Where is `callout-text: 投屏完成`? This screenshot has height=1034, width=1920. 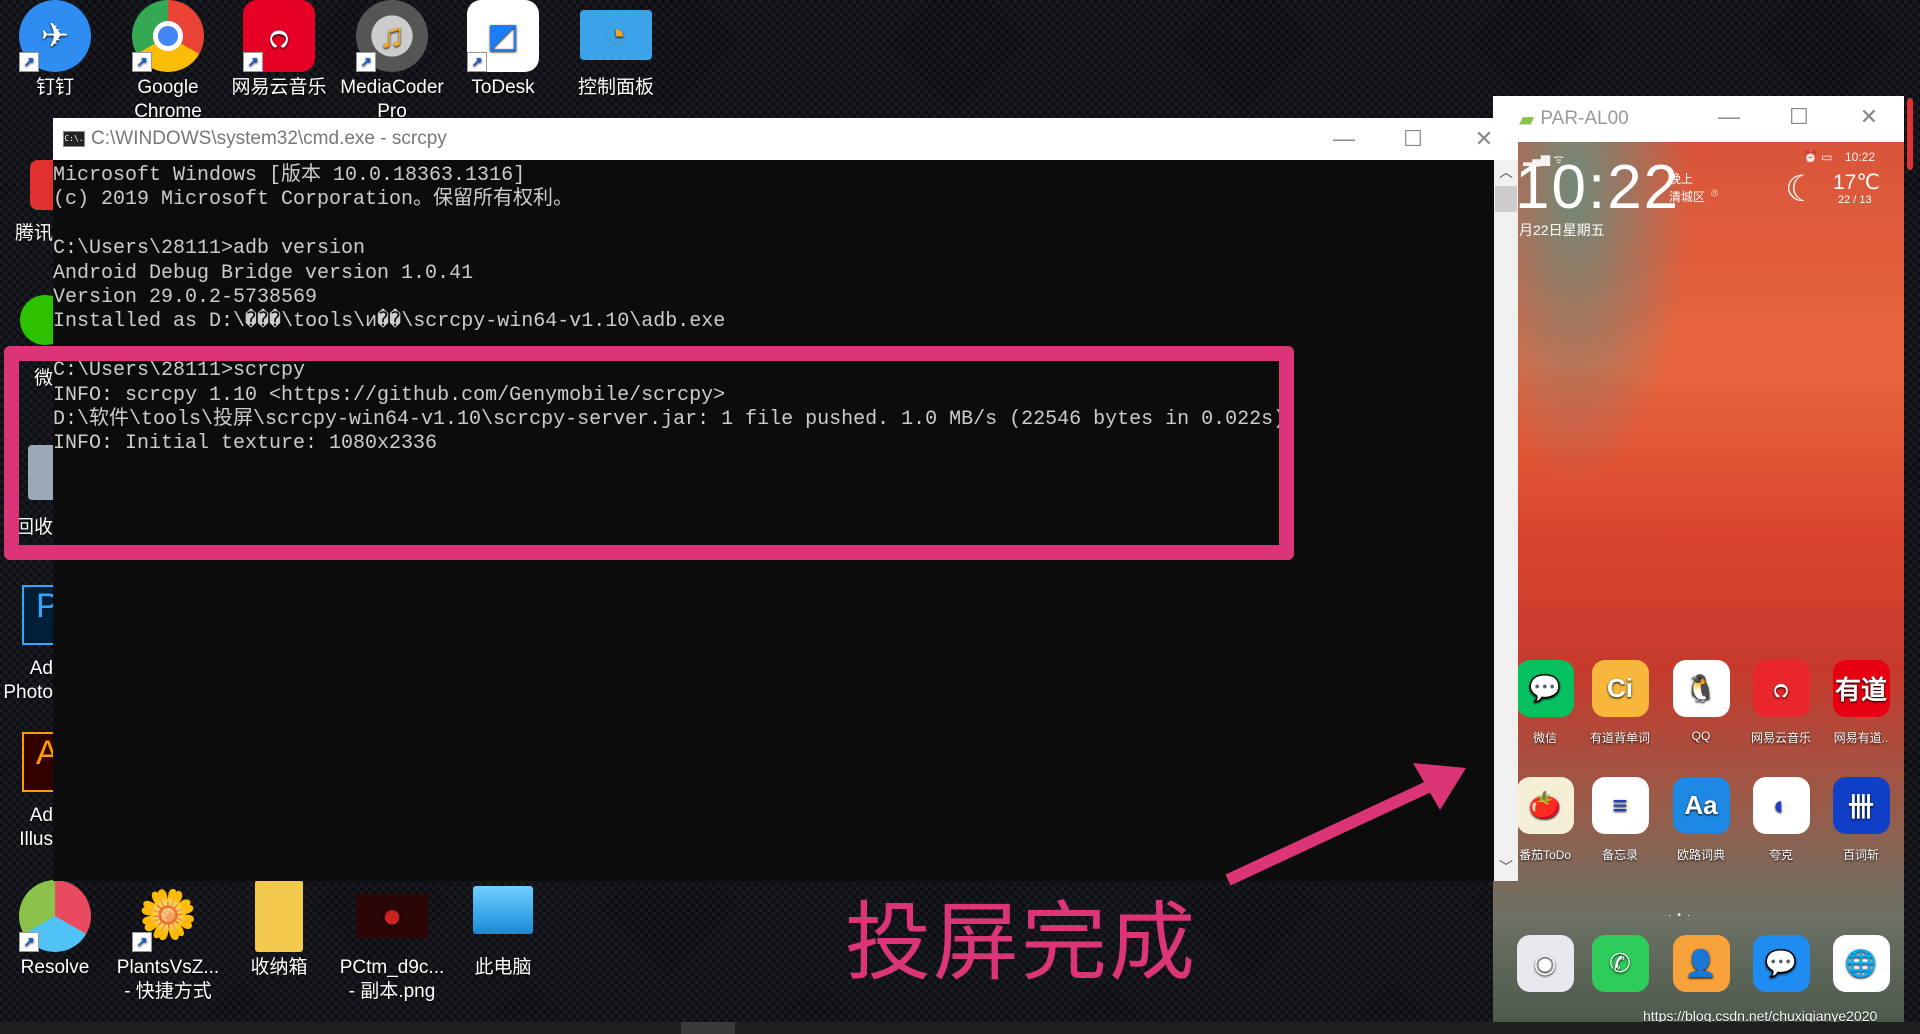
callout-text: 投屏完成 is located at coordinates (1021, 943).